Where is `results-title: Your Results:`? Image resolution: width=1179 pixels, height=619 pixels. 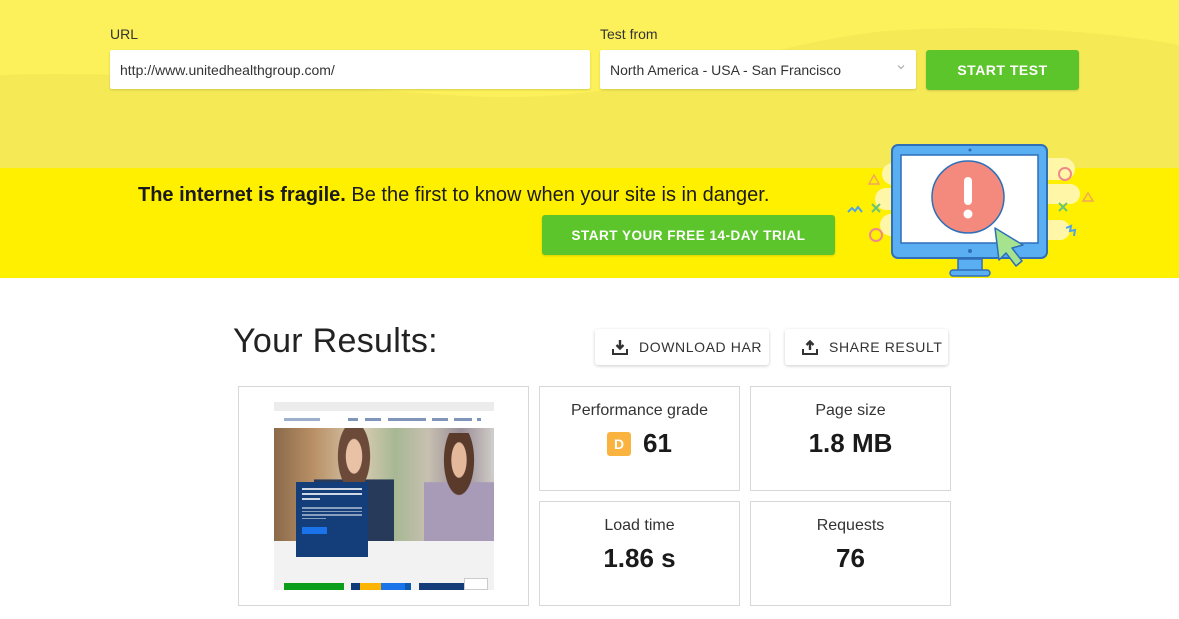
results-title: Your Results: is located at coordinates (335, 341).